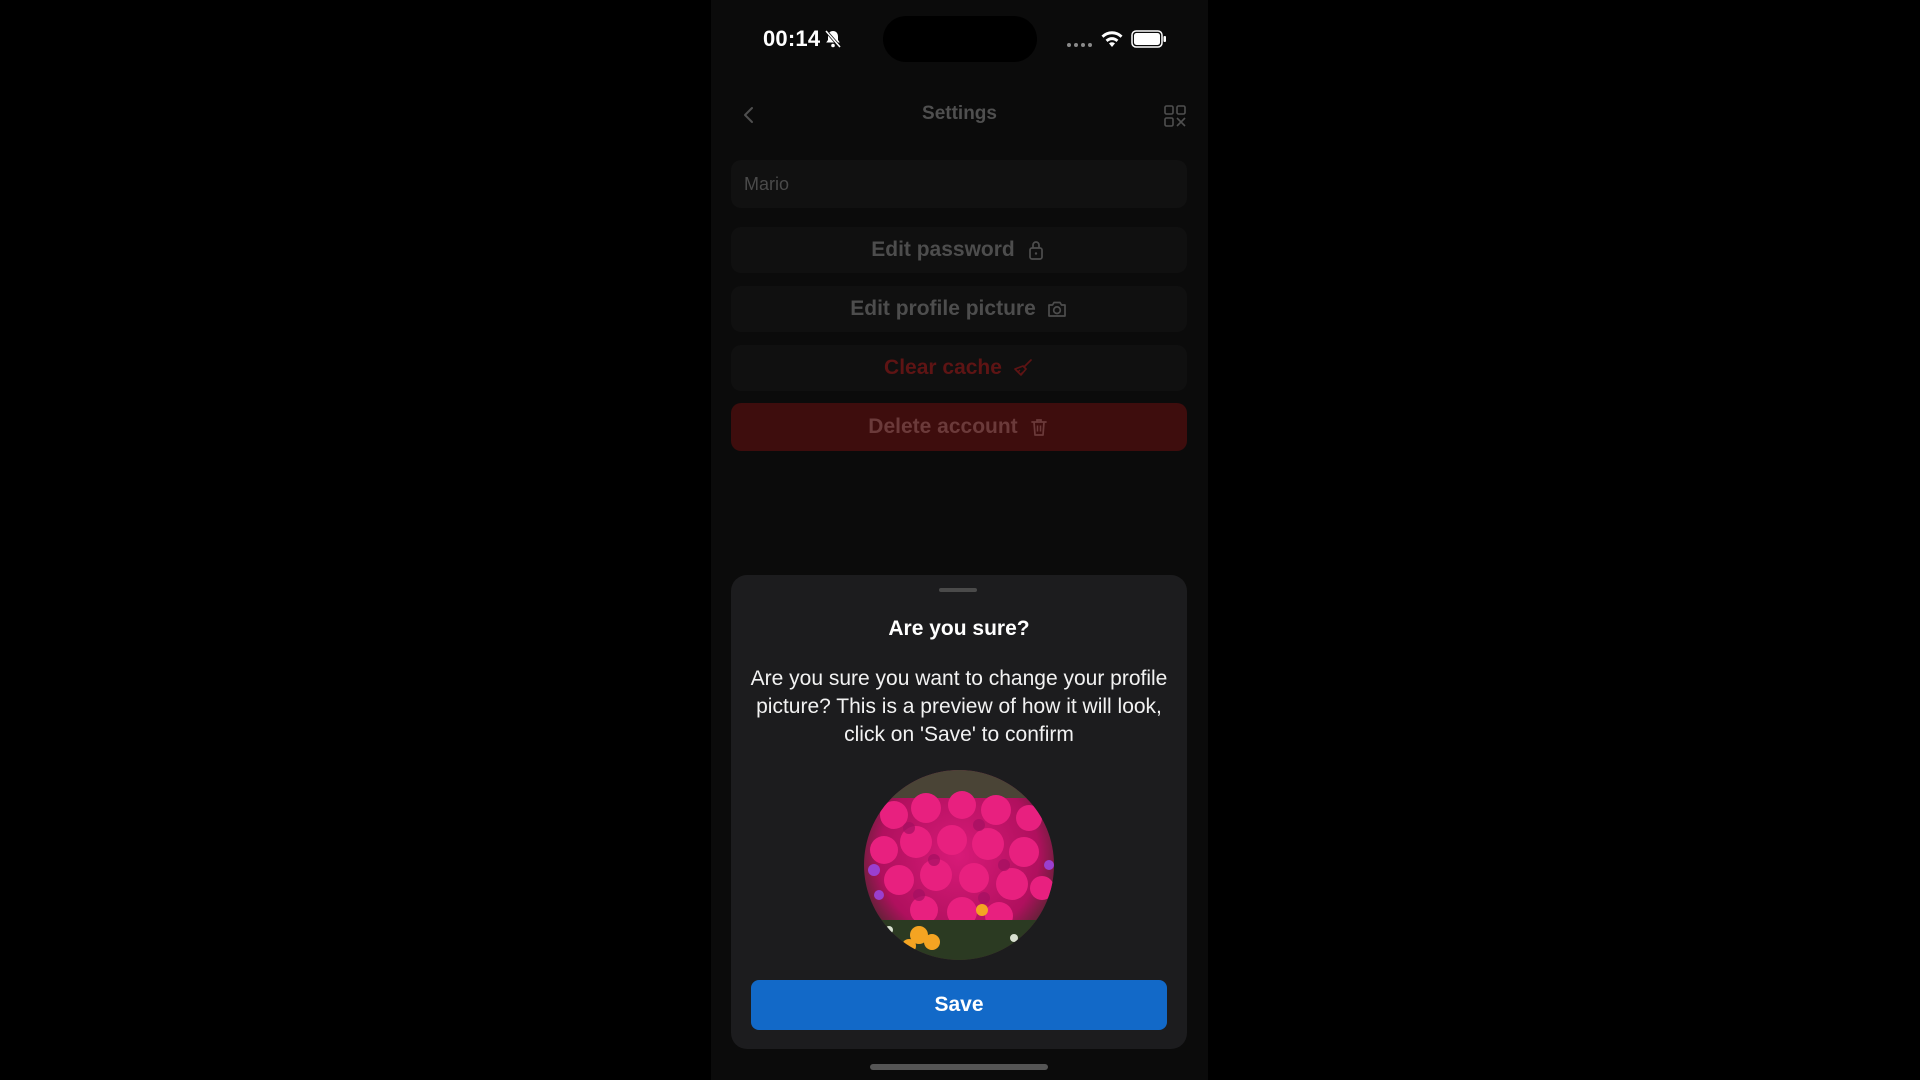 The width and height of the screenshot is (1920, 1080). Describe the element at coordinates (943, 367) in the screenshot. I see `clear-cache-label: Clear cache` at that location.